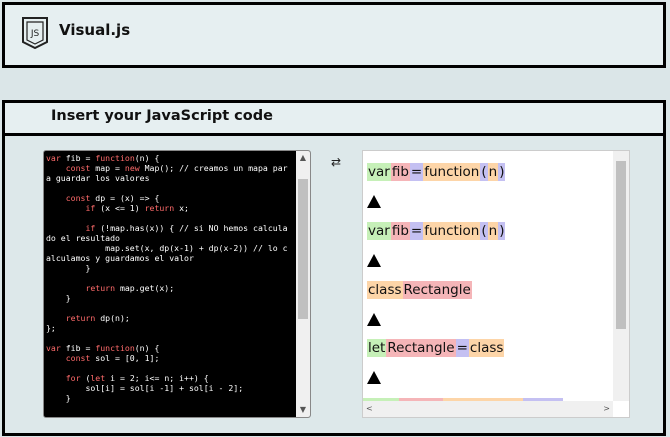  I want to click on swap-icon: ⇄, so click(336, 162).